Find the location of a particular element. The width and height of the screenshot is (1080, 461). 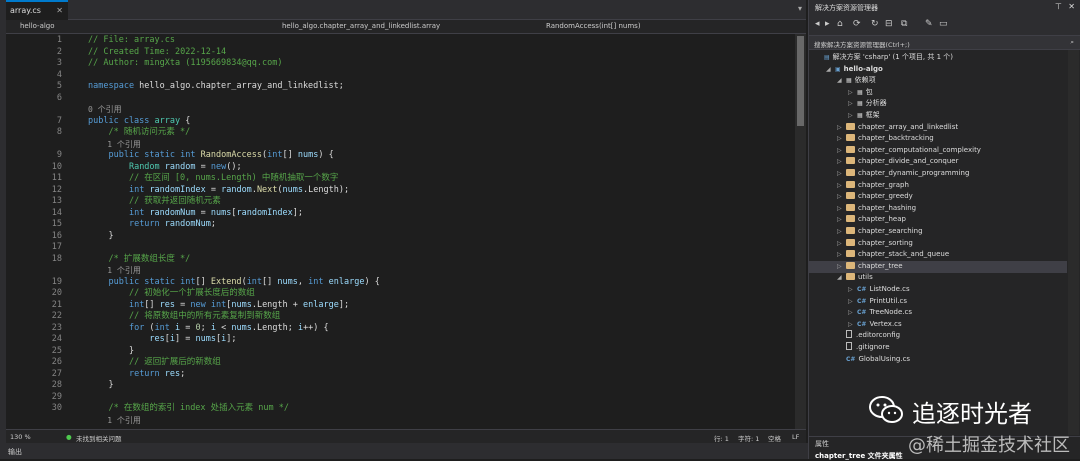

nav-member: RandomAccess(int[] nums) is located at coordinates (593, 26).